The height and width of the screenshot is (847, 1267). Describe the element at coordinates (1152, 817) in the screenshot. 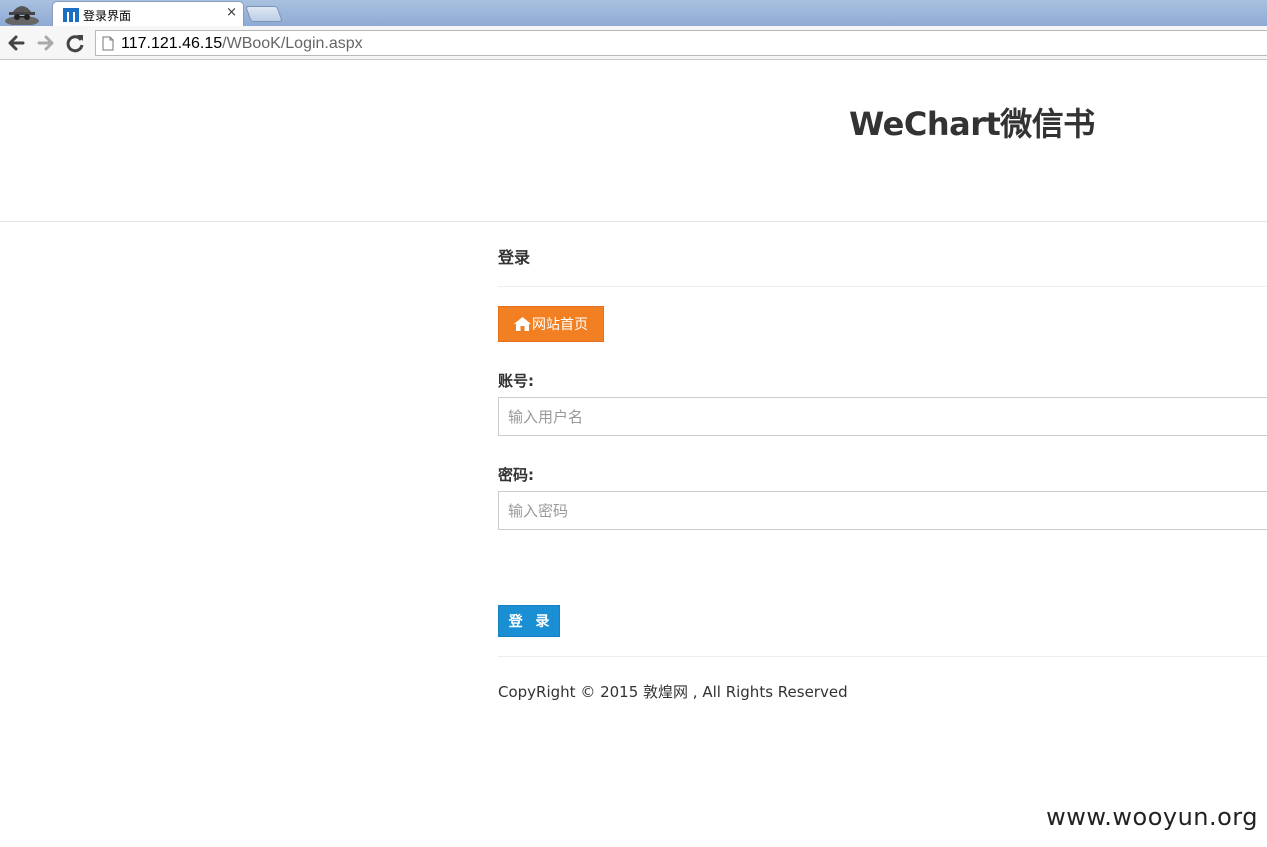

I see `watermark: www.wooyun.org` at that location.